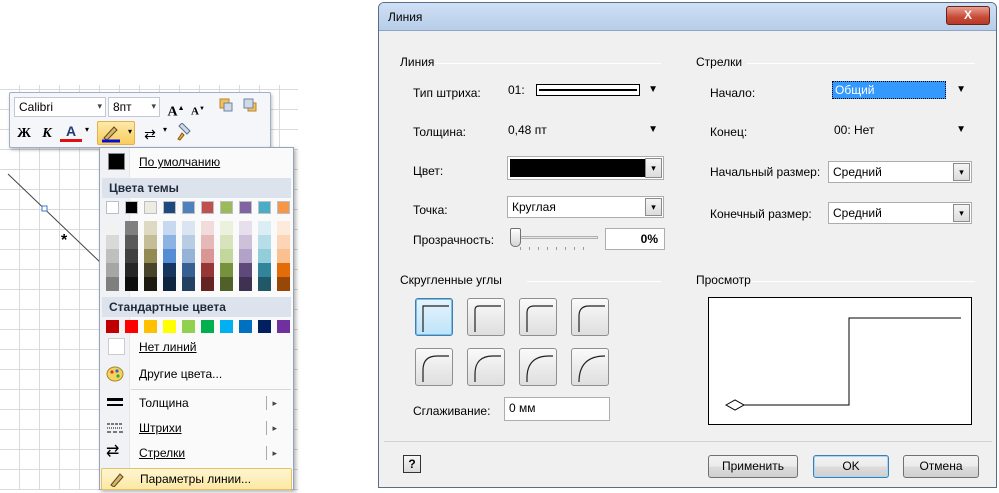  Describe the element at coordinates (71, 132) in the screenshot. I see `font-color-button: A` at that location.